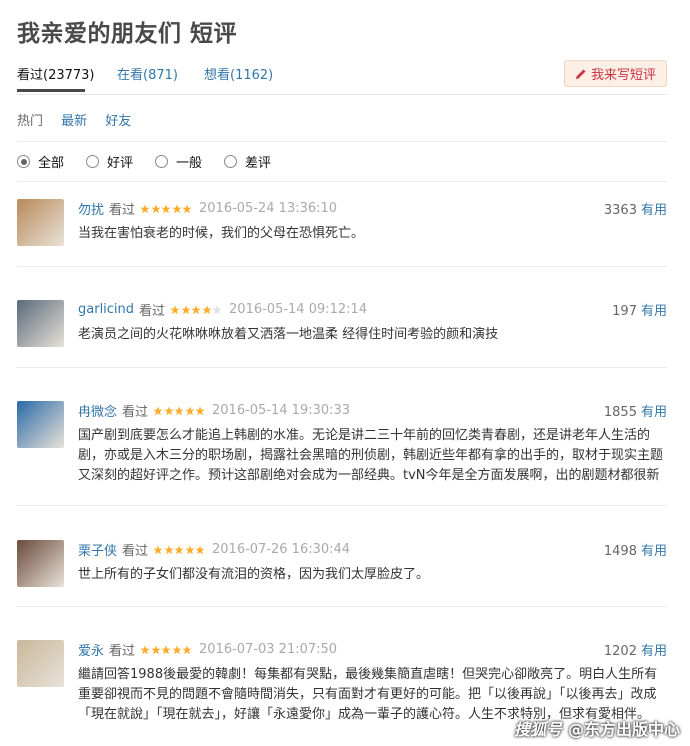 This screenshot has height=746, width=690. I want to click on comment-time: 2016-05-14 19:30:33, so click(281, 410).